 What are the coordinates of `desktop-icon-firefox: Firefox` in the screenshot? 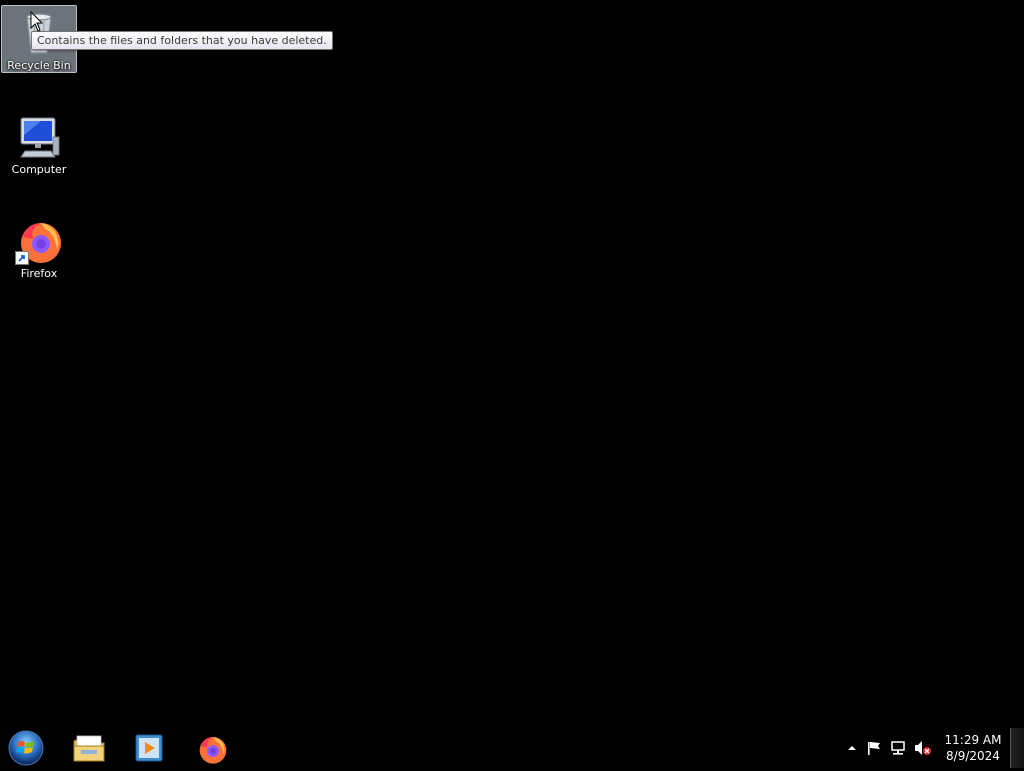 It's located at (39, 247).